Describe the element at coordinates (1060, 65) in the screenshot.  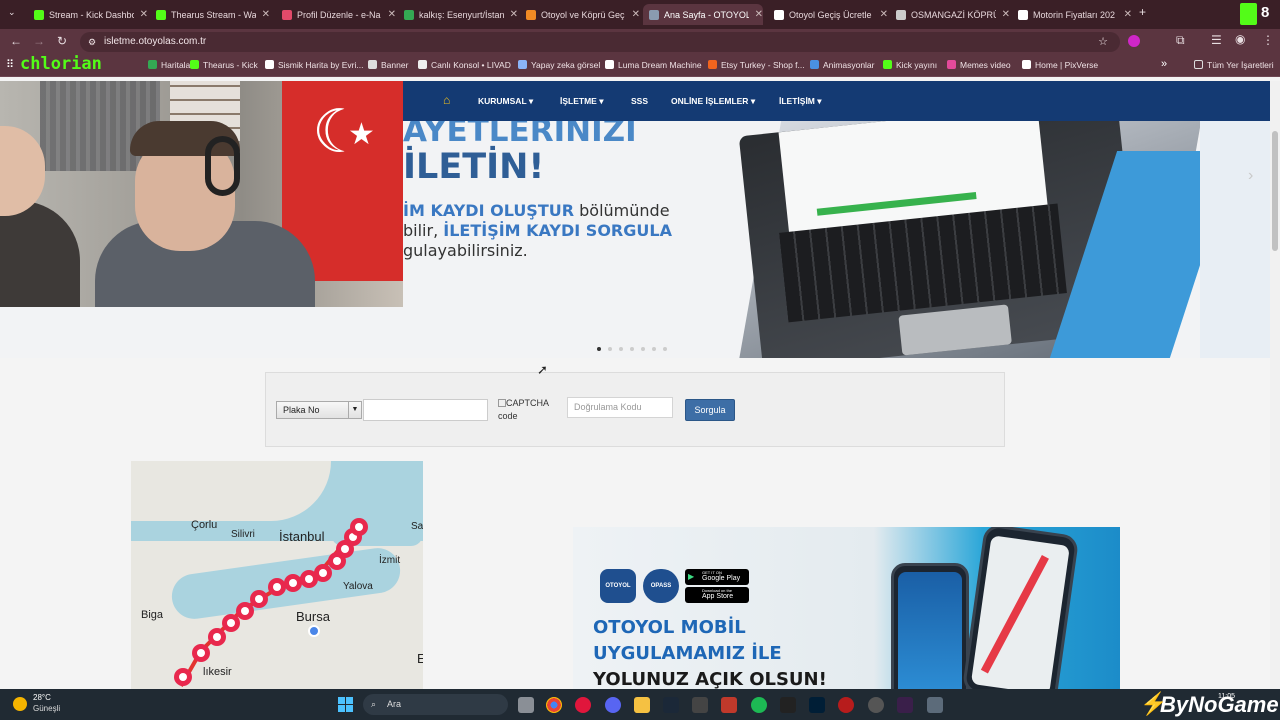
I see `bookmark-item: Home | PixVerse` at that location.